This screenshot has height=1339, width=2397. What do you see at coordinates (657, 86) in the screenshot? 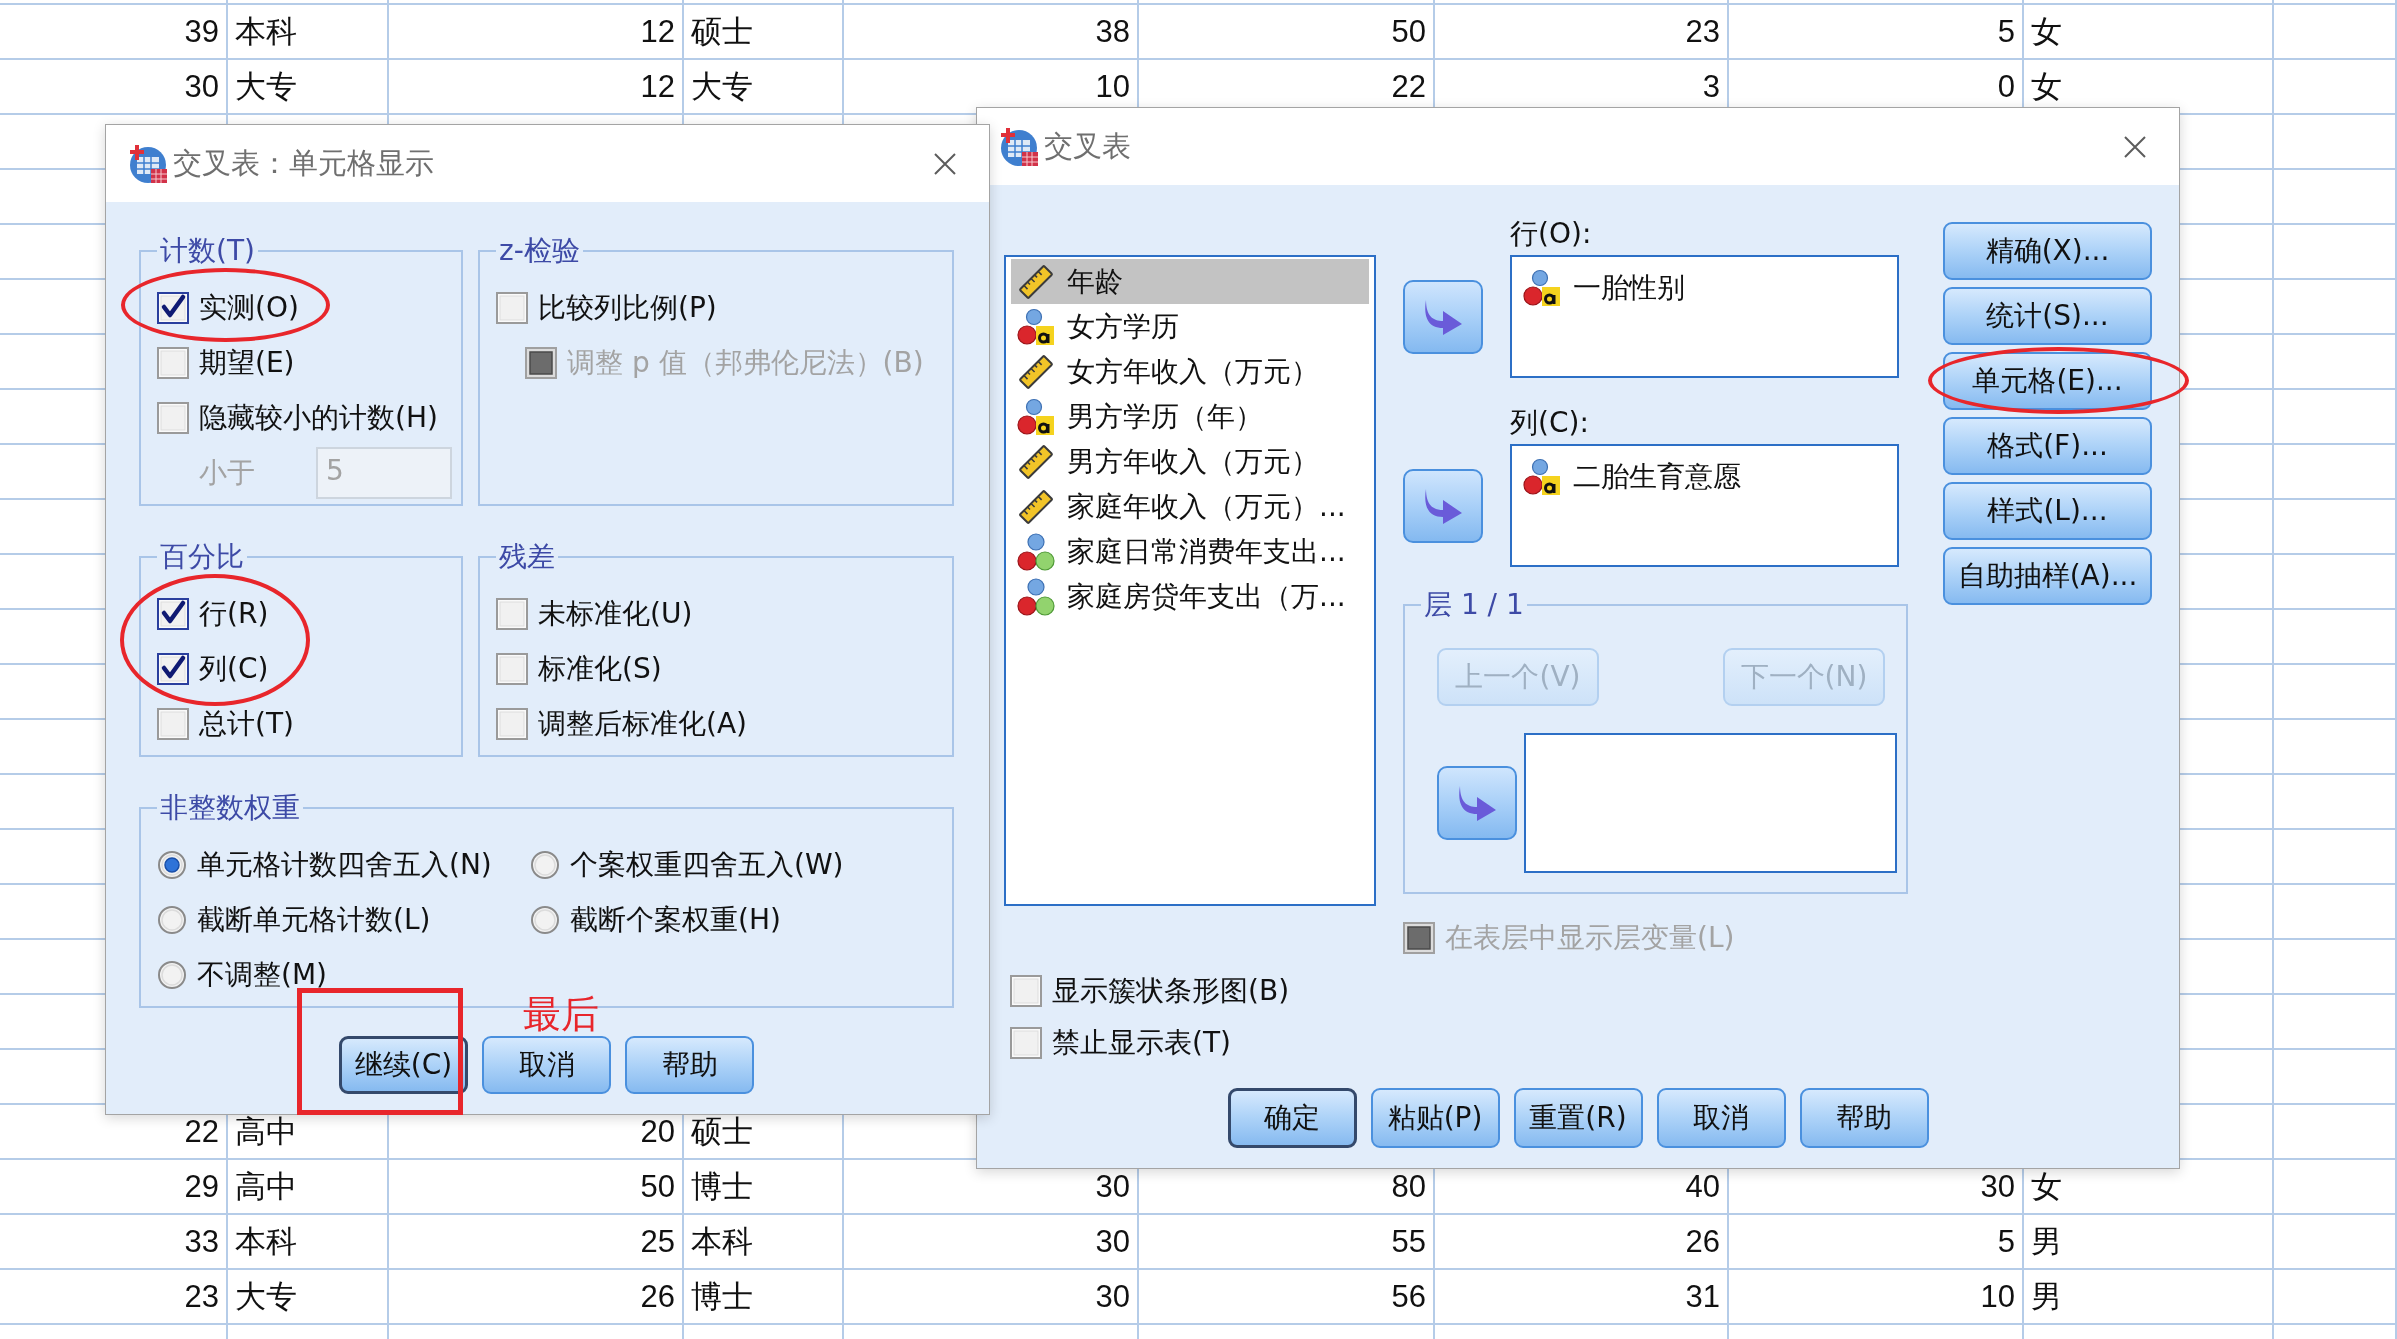
I see `table-cell: 12` at bounding box center [657, 86].